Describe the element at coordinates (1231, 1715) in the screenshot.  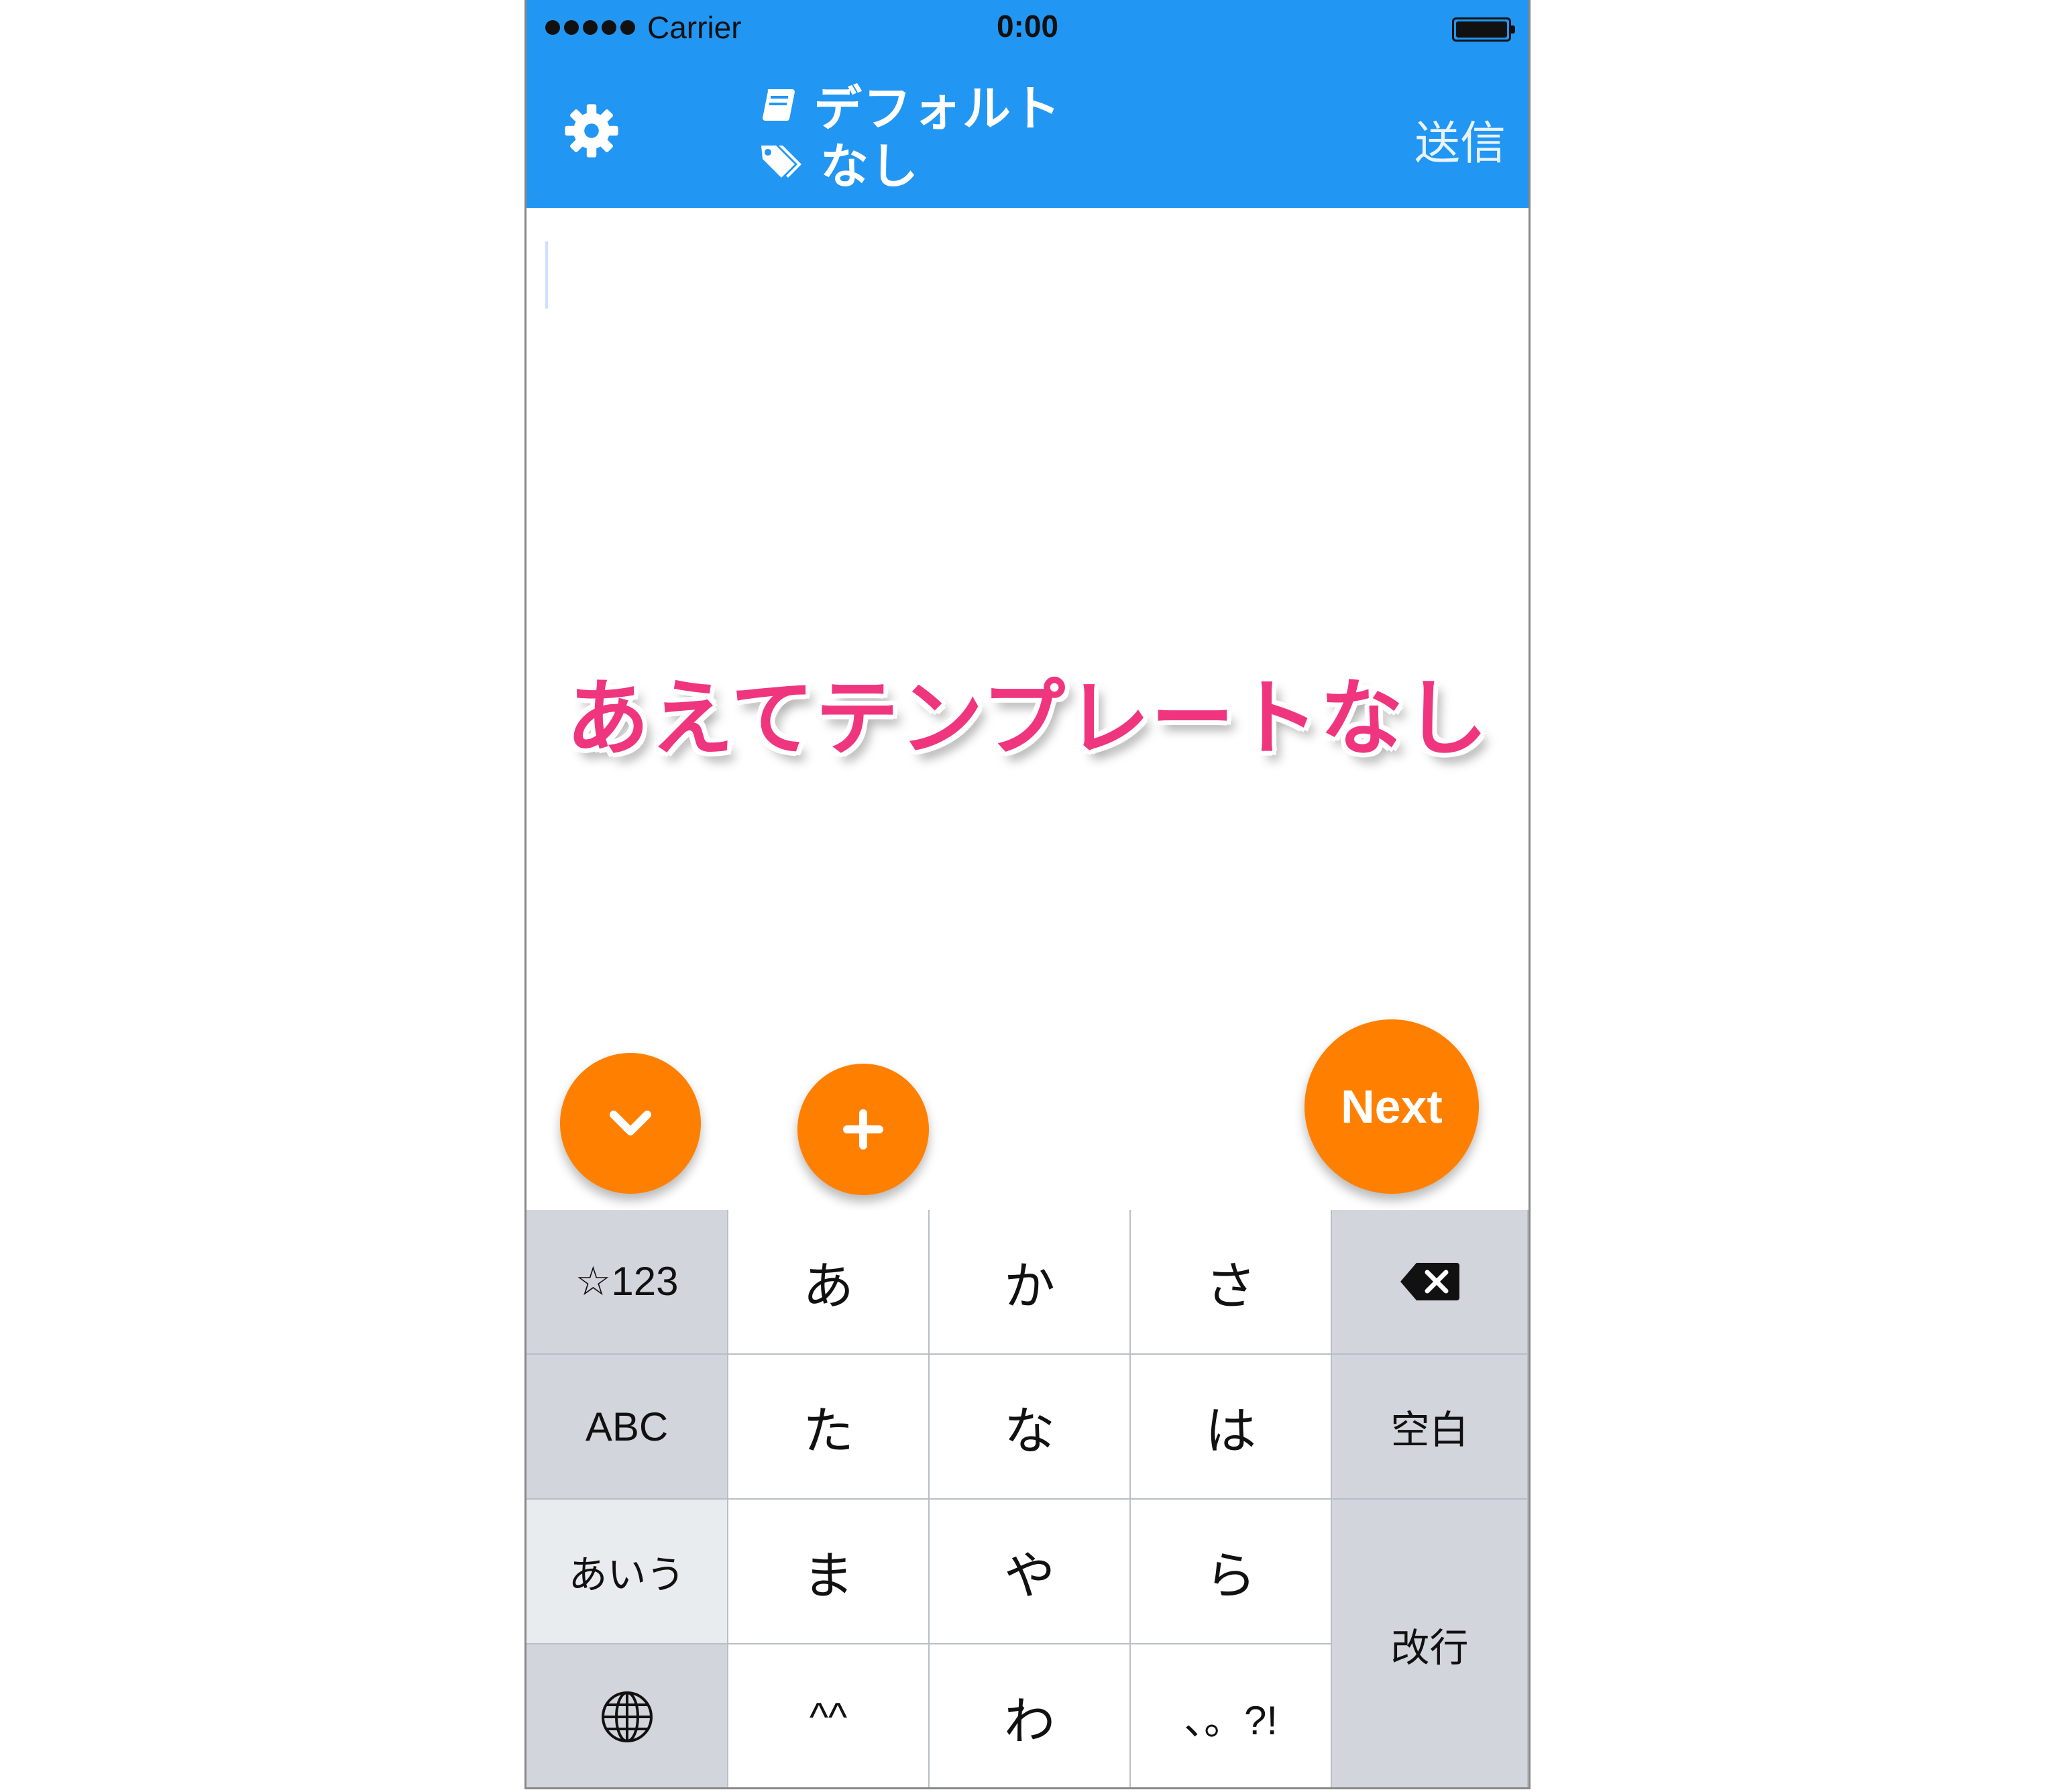
I see `key-punctuation: 、。?!` at that location.